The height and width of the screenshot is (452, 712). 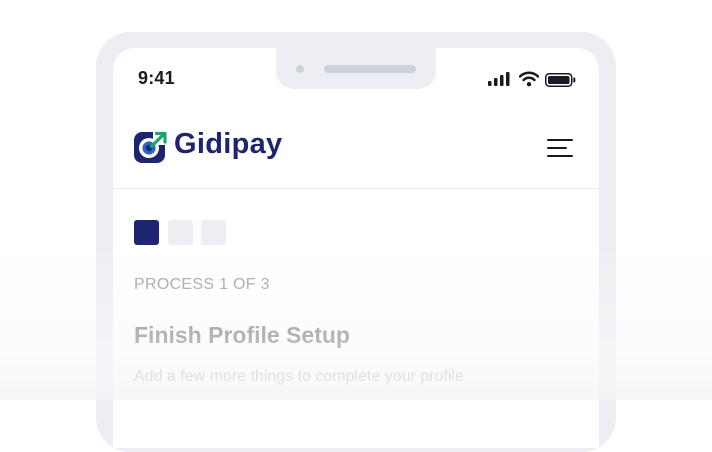 I want to click on section-title: Finish Profile Setup, so click(x=242, y=335).